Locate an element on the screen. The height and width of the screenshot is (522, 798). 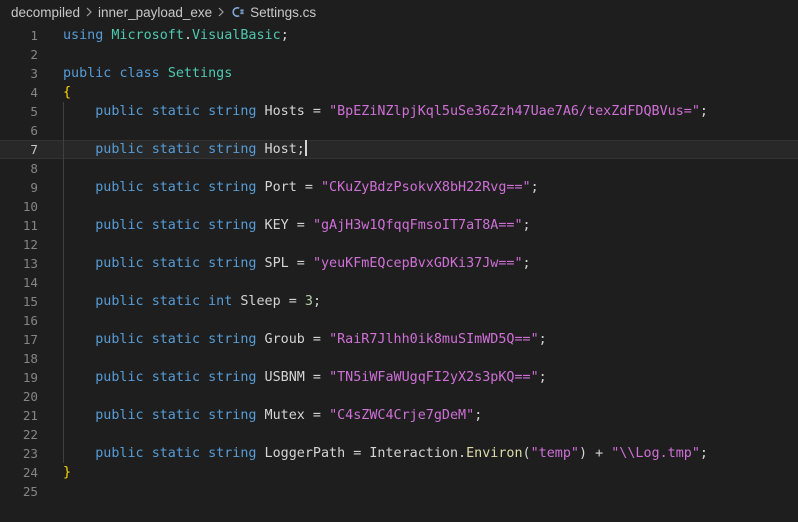
line-number: 17 is located at coordinates (30, 339).